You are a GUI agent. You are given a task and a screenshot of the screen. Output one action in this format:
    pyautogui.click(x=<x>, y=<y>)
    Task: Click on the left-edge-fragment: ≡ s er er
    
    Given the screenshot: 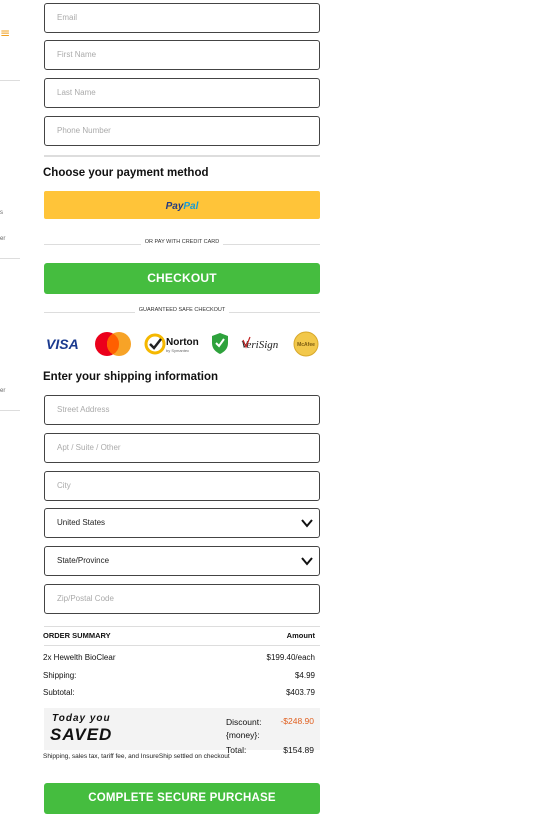 What is the action you would take?
    pyautogui.click(x=11, y=409)
    